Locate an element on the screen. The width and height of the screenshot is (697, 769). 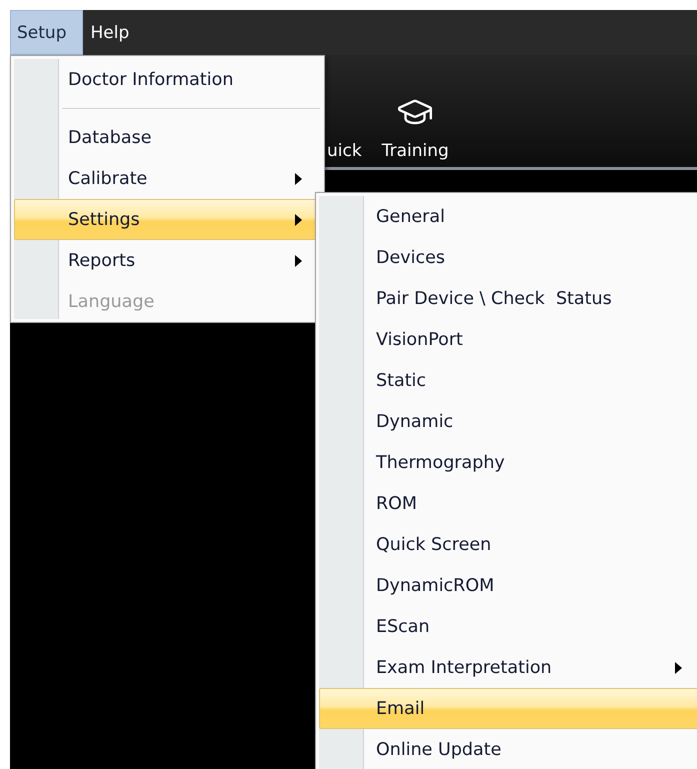
menu-item: Quick Screen is located at coordinates (508, 544).